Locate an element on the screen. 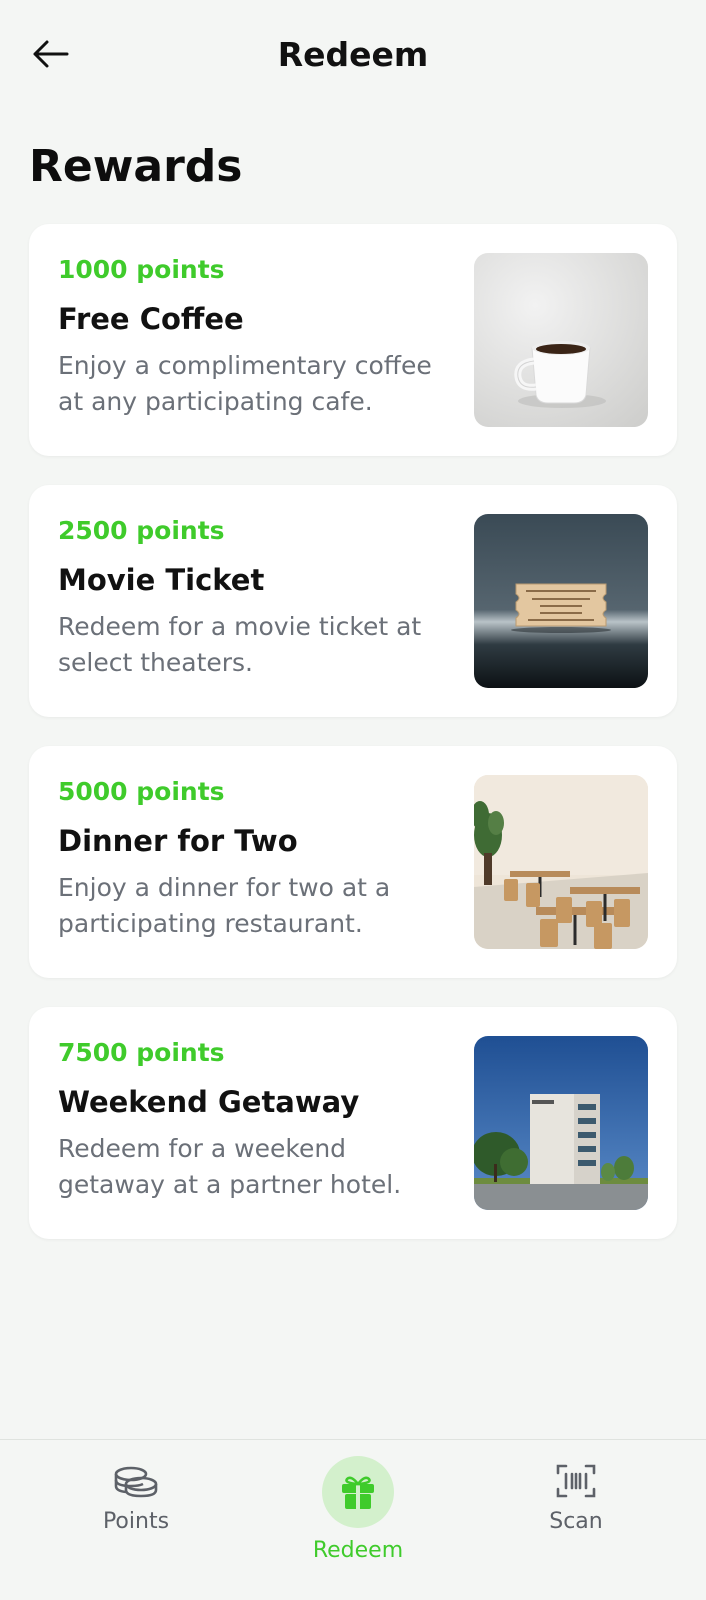 The width and height of the screenshot is (706, 1600). nav-label-points: Points is located at coordinates (136, 1521).